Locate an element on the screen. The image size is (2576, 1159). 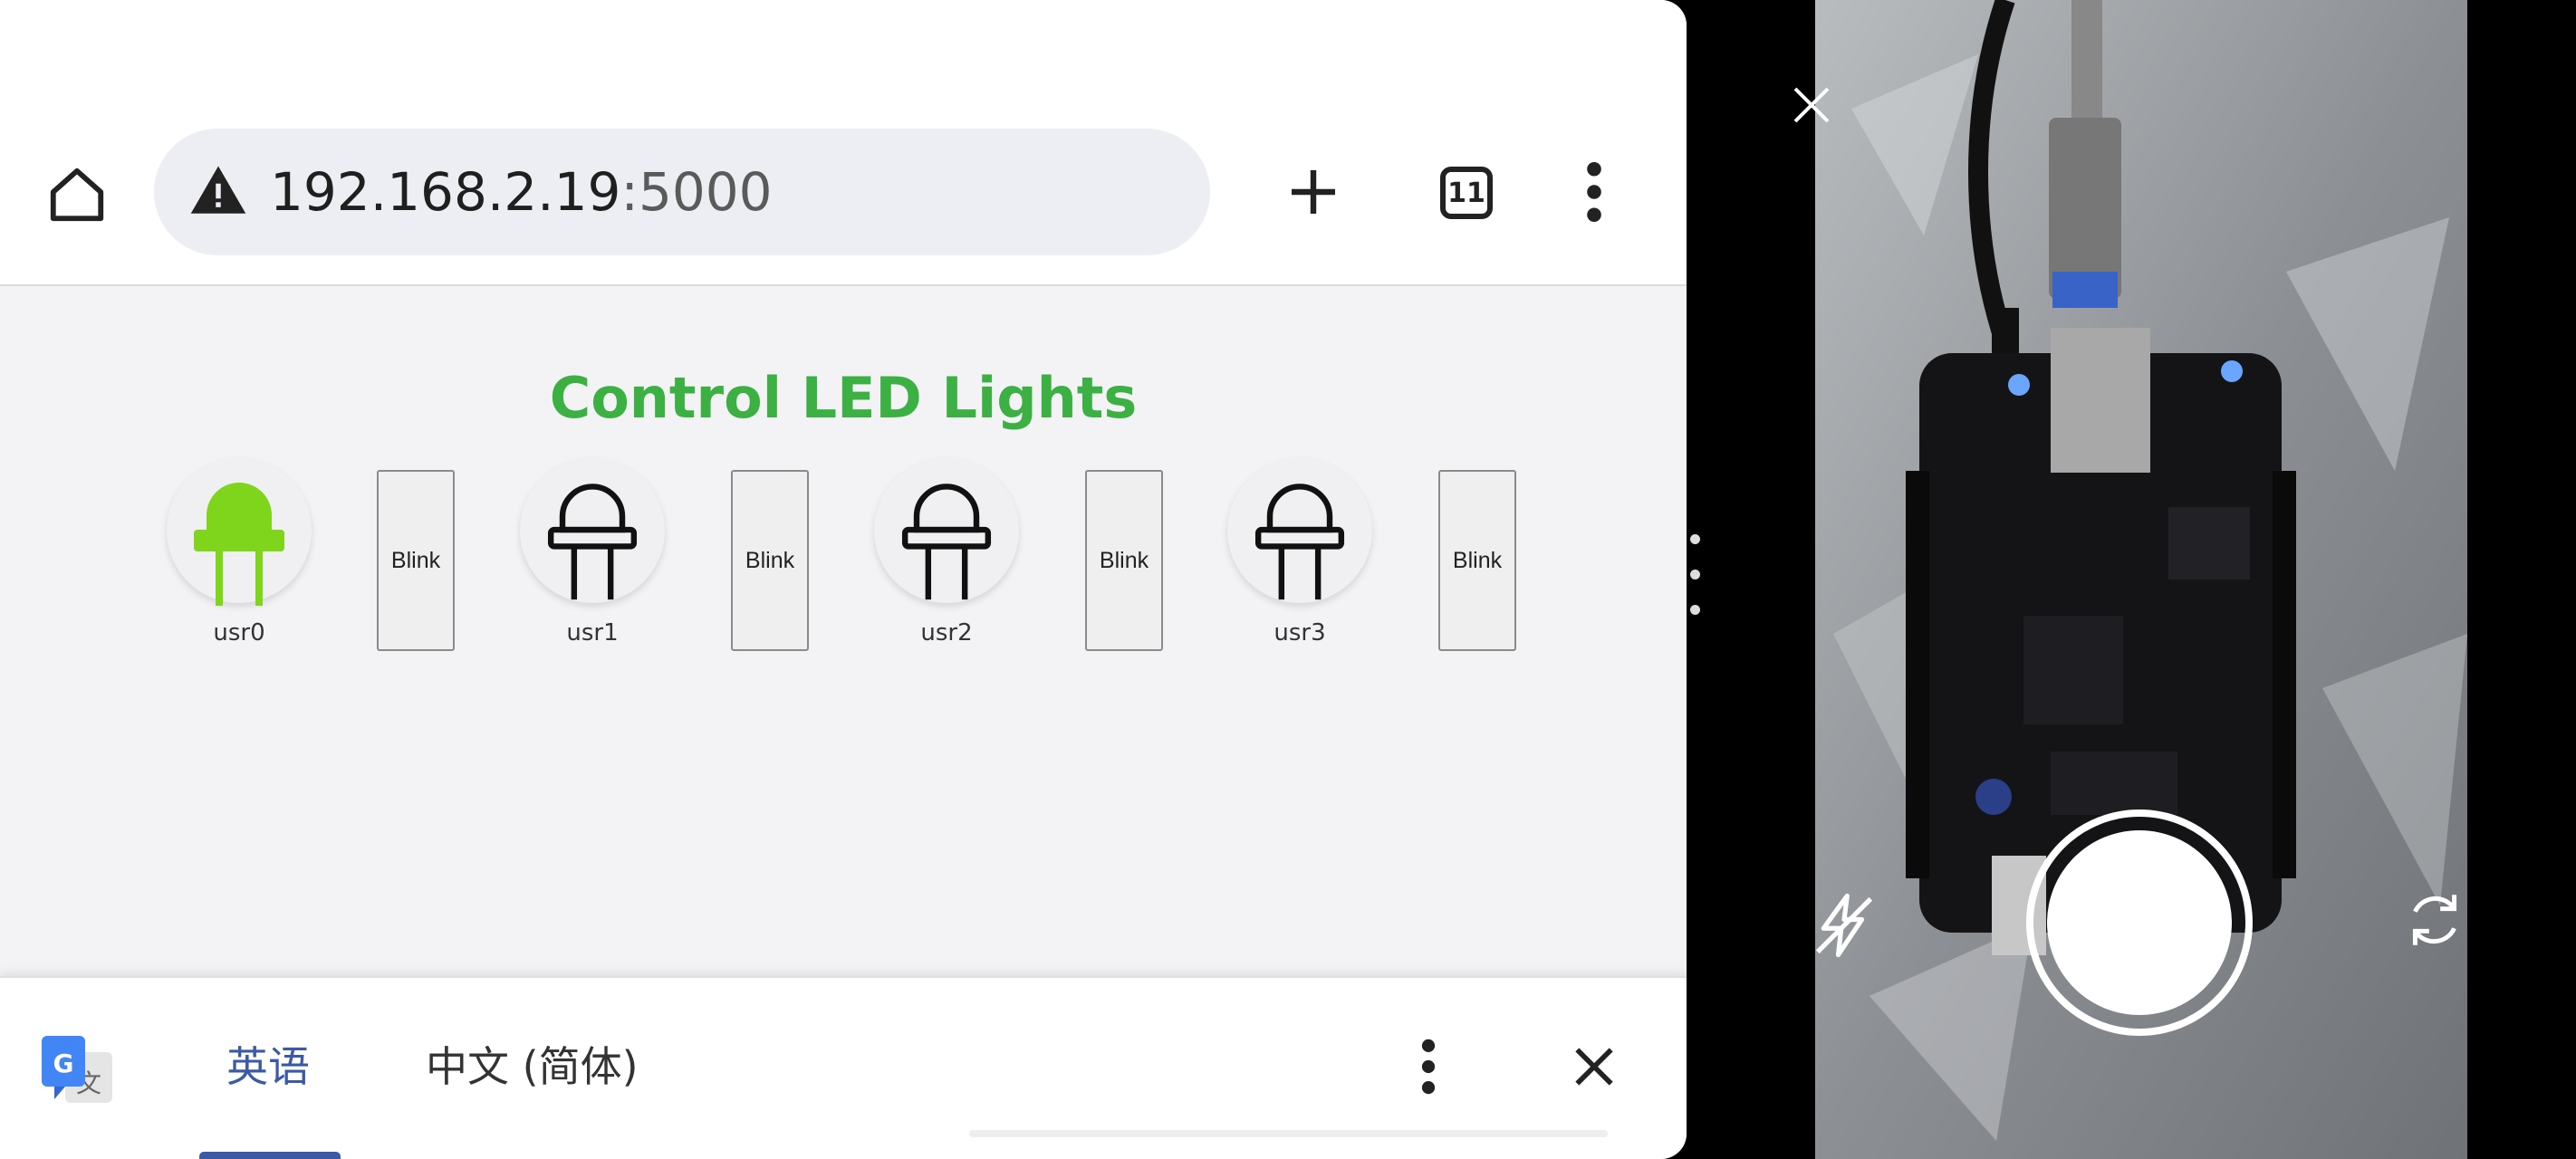
home-button is located at coordinates (77, 194).